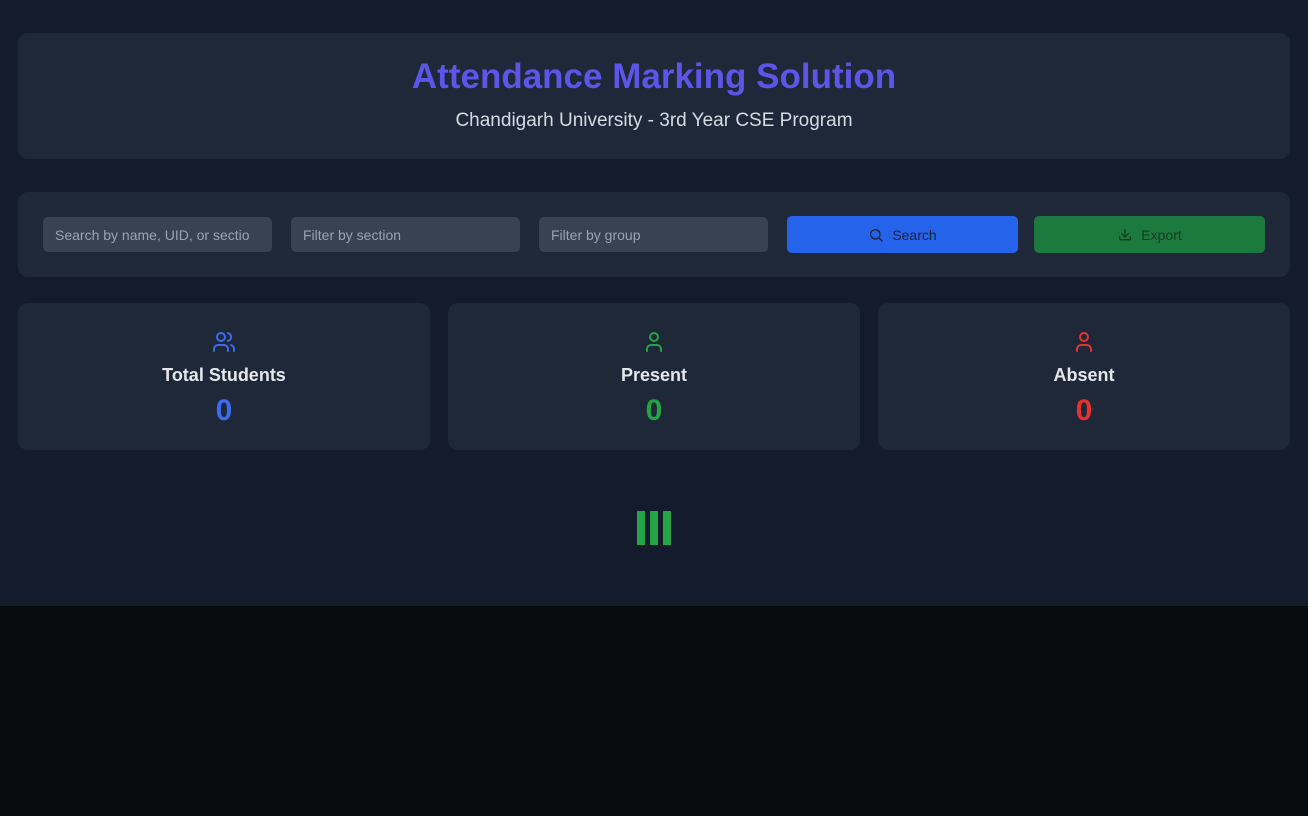 Image resolution: width=1308 pixels, height=816 pixels. Describe the element at coordinates (654, 76) in the screenshot. I see `page-title: Attendance Marking Solution` at that location.